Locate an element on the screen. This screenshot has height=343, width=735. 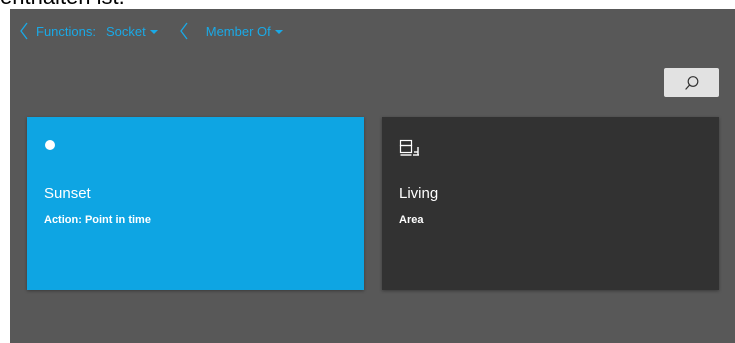
breadcrumb: Functions: Socket Member Of is located at coordinates (146, 31).